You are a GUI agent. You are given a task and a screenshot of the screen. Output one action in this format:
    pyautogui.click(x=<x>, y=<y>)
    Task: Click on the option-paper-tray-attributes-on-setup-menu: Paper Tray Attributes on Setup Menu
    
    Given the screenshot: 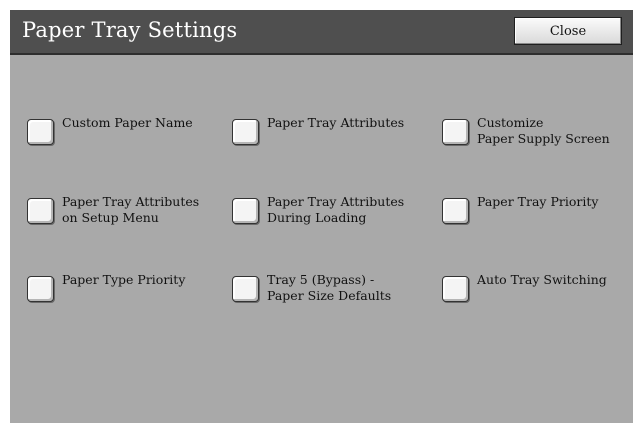 What is the action you would take?
    pyautogui.click(x=113, y=209)
    